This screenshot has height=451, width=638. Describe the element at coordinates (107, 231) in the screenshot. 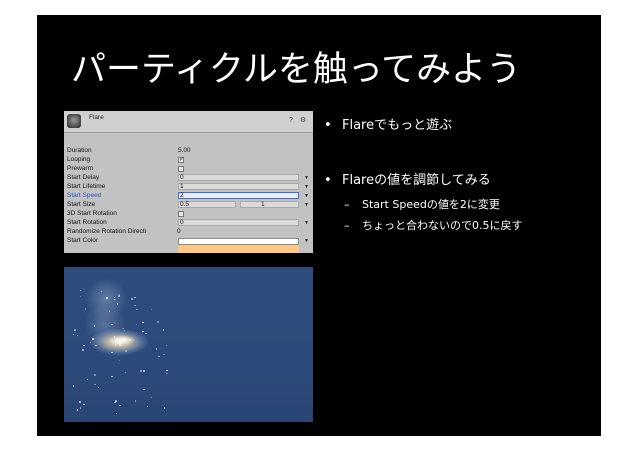

I see `property-label: Randomize Rotation Directi` at that location.